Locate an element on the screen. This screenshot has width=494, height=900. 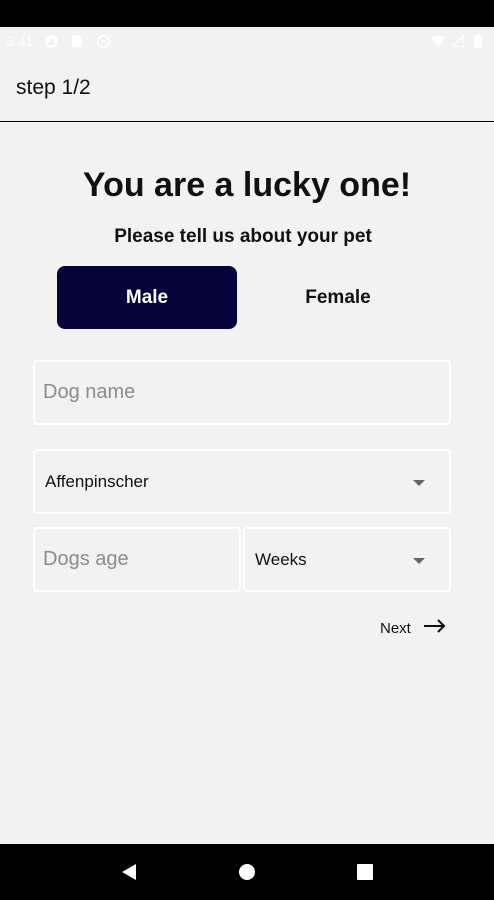
data-saver-icon is located at coordinates (103, 41).